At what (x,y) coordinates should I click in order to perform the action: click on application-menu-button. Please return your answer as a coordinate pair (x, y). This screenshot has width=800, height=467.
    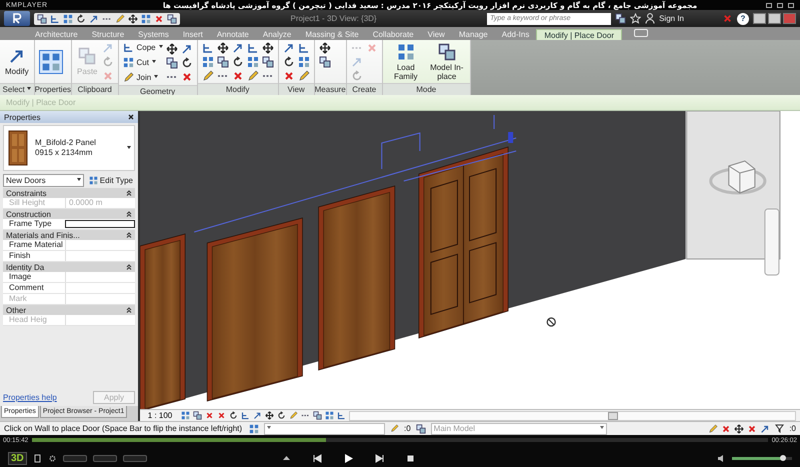
    Looking at the image, I should click on (17, 18).